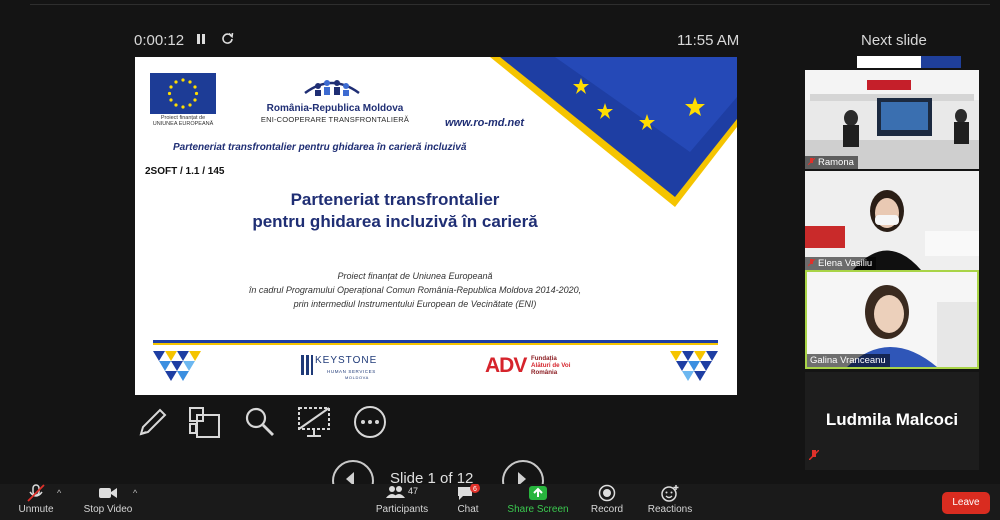 This screenshot has width=1000, height=520. I want to click on video-feed-galina, so click(892, 319).